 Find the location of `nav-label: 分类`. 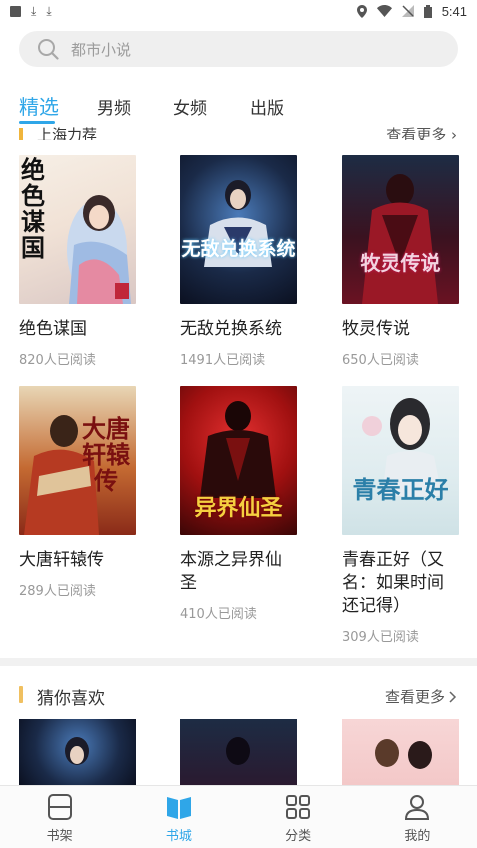

nav-label: 分类 is located at coordinates (298, 836).